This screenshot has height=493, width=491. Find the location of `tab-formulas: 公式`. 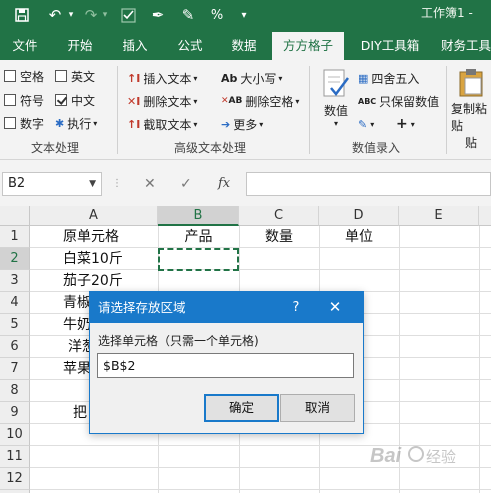

tab-formulas: 公式 is located at coordinates (190, 46).